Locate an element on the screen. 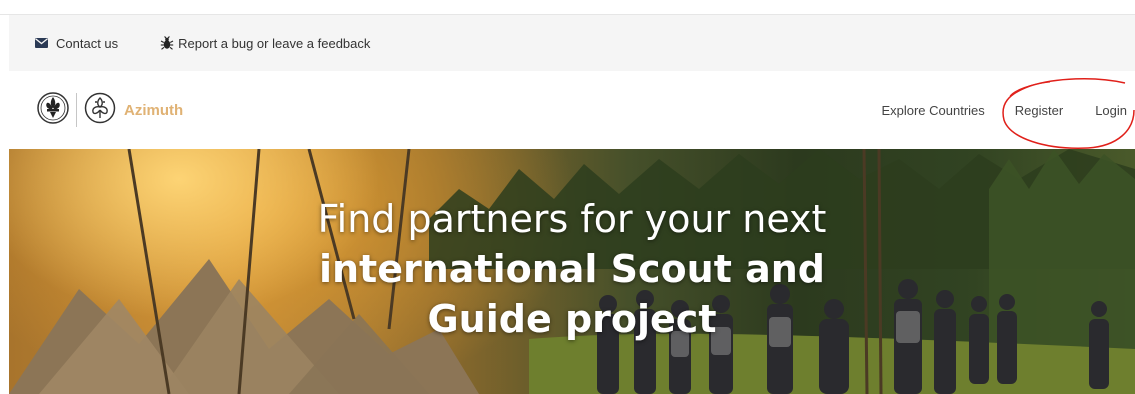 The image size is (1135, 394). bug-icon is located at coordinates (167, 43).